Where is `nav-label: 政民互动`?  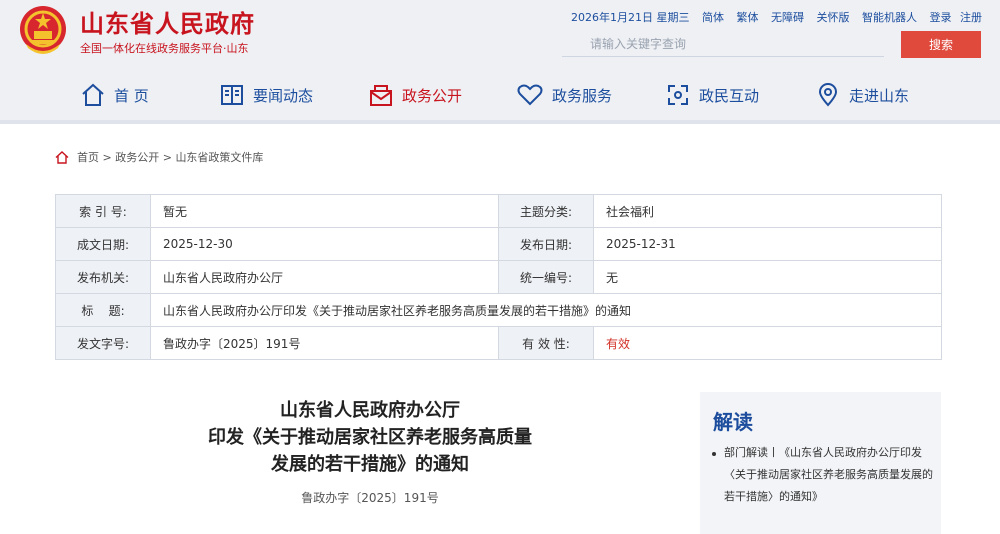 nav-label: 政民互动 is located at coordinates (729, 95).